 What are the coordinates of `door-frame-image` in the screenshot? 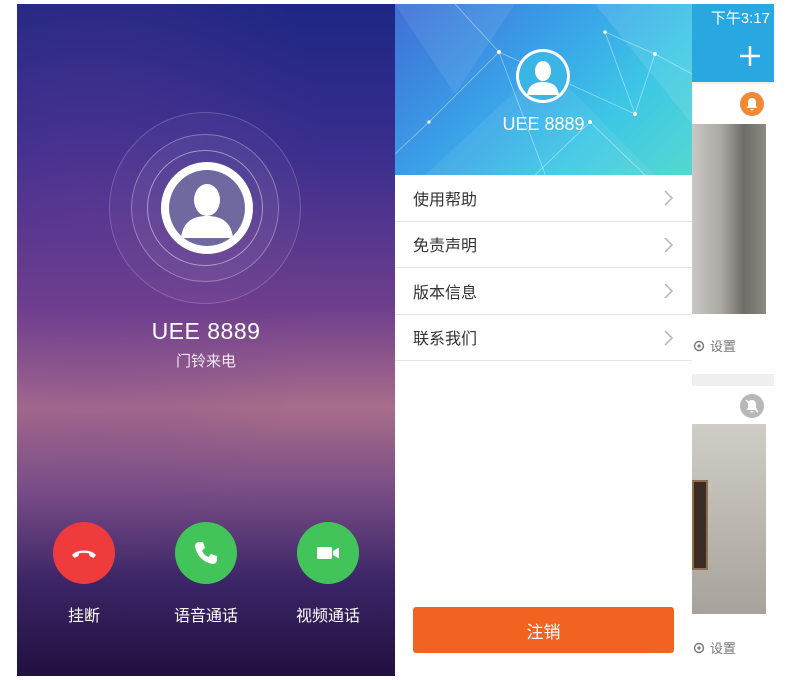 It's located at (700, 525).